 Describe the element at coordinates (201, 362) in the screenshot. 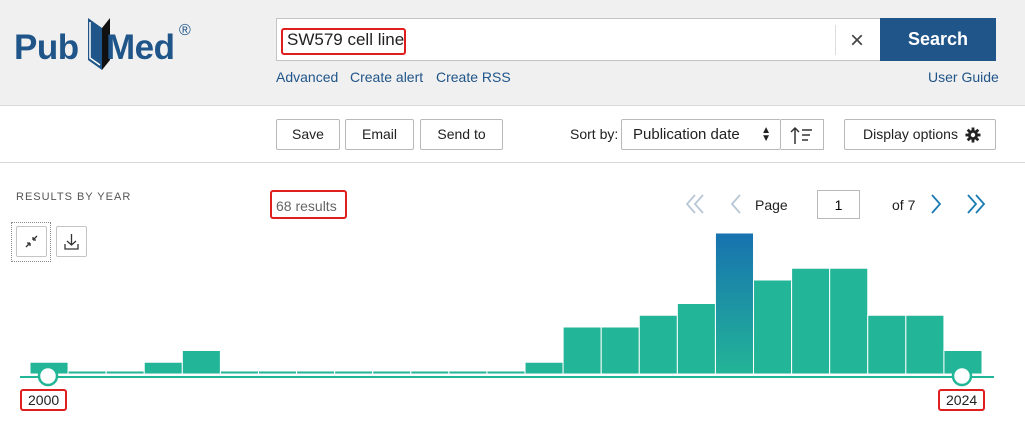

I see `year-bar-2004` at that location.